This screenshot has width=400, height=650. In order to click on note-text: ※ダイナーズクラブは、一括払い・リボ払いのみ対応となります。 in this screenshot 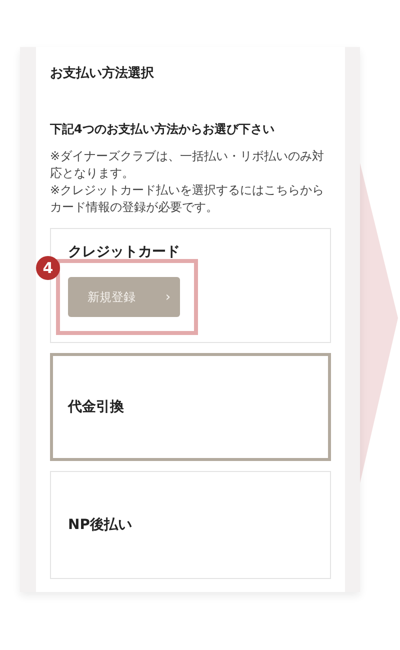, I will do `click(188, 165)`.